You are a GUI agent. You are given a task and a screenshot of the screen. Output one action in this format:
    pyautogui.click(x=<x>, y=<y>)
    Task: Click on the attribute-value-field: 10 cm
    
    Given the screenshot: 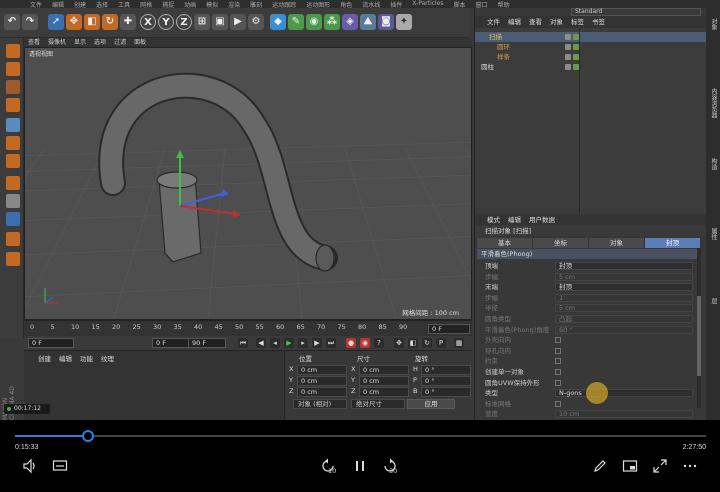 What is the action you would take?
    pyautogui.click(x=624, y=414)
    